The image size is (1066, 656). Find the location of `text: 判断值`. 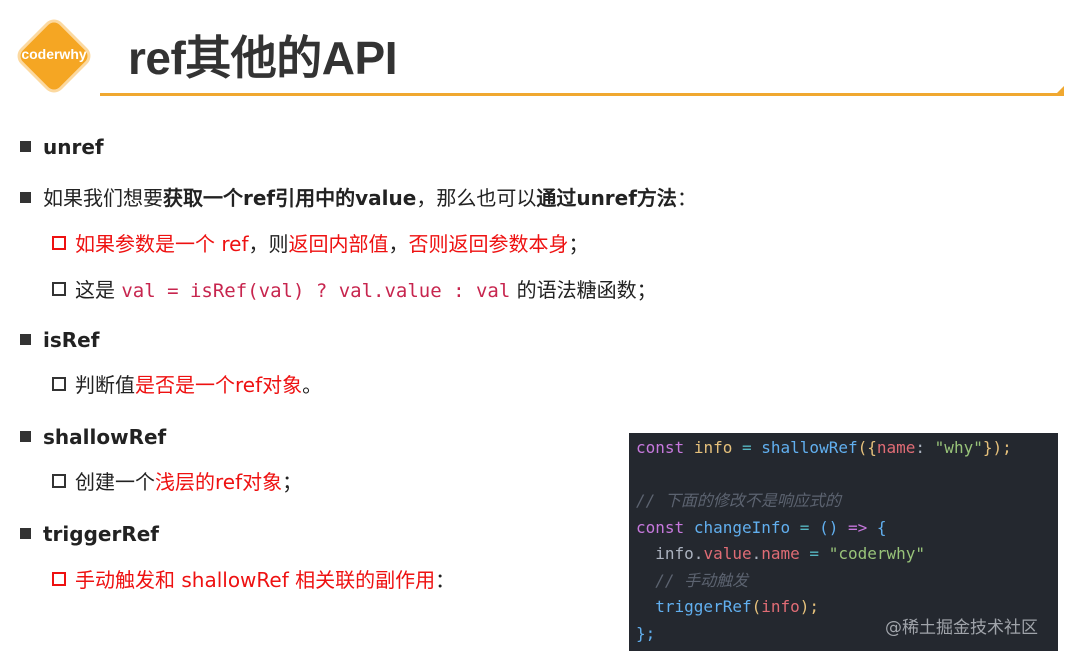

text: 判断值 is located at coordinates (105, 385).